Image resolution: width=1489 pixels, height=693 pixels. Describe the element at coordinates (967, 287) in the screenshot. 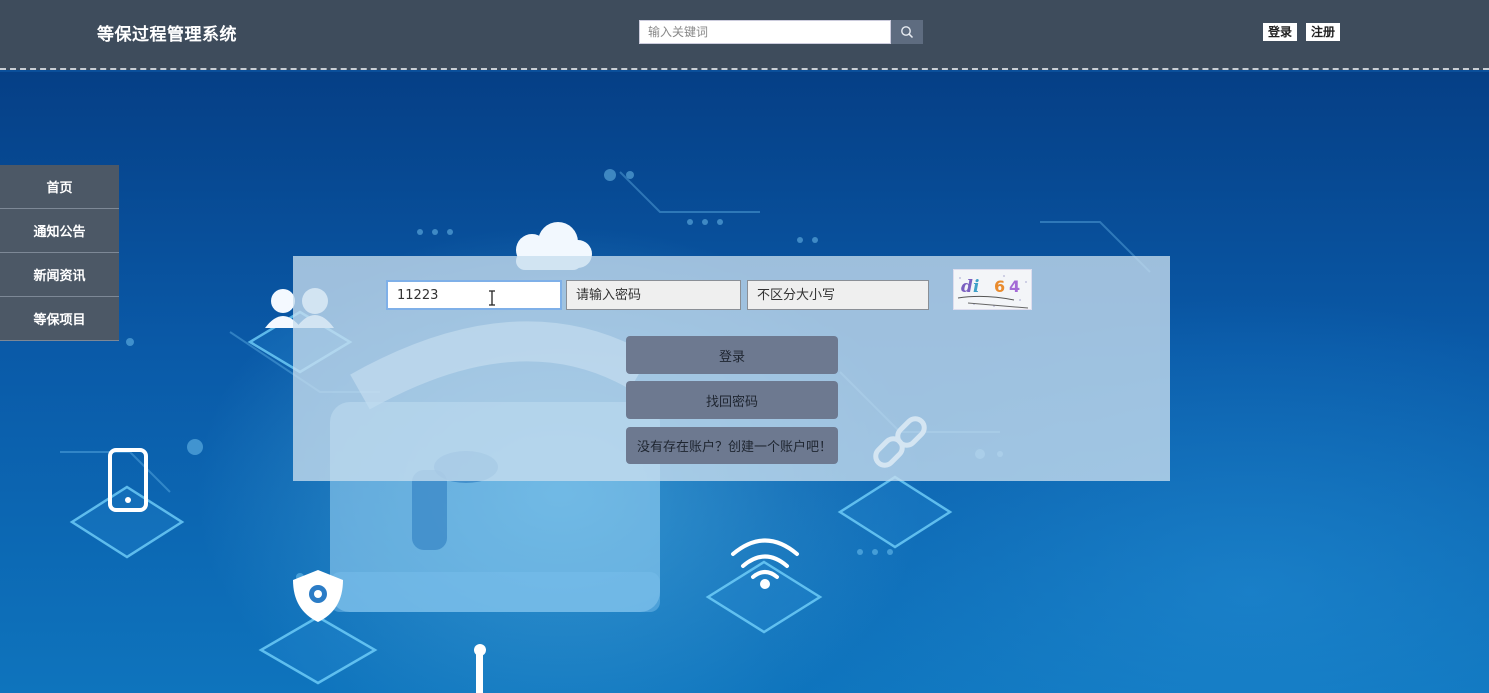

I see `svg-text: d` at that location.